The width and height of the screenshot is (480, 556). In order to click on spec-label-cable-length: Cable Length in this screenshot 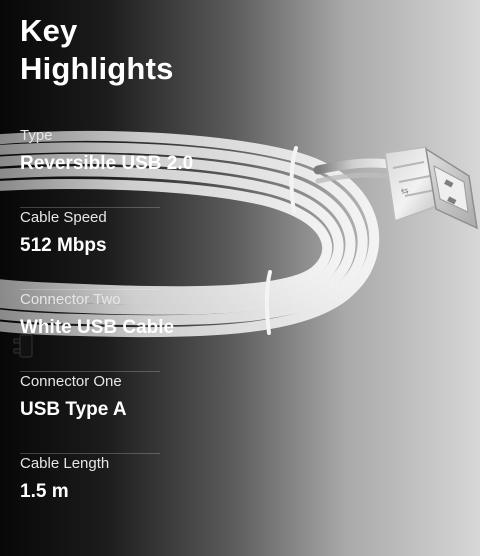, I will do `click(65, 463)`.